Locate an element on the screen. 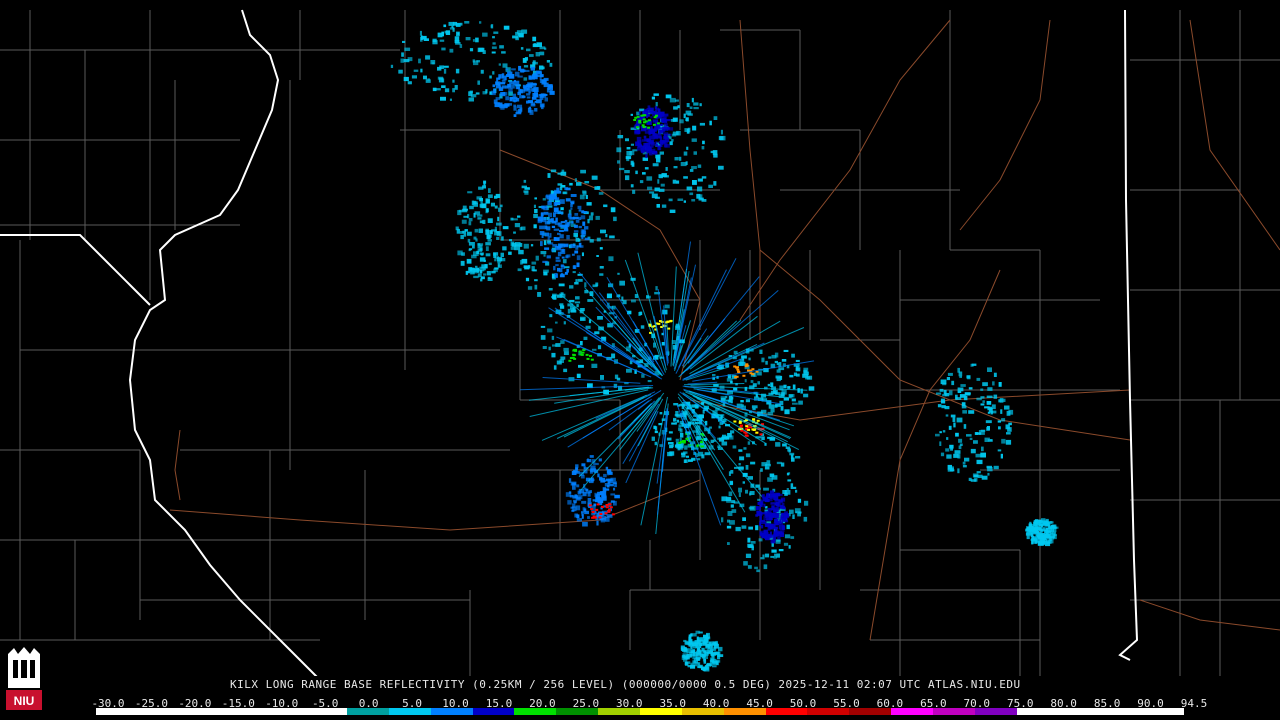 The height and width of the screenshot is (720, 1280). colorbar is located at coordinates (640, 711).